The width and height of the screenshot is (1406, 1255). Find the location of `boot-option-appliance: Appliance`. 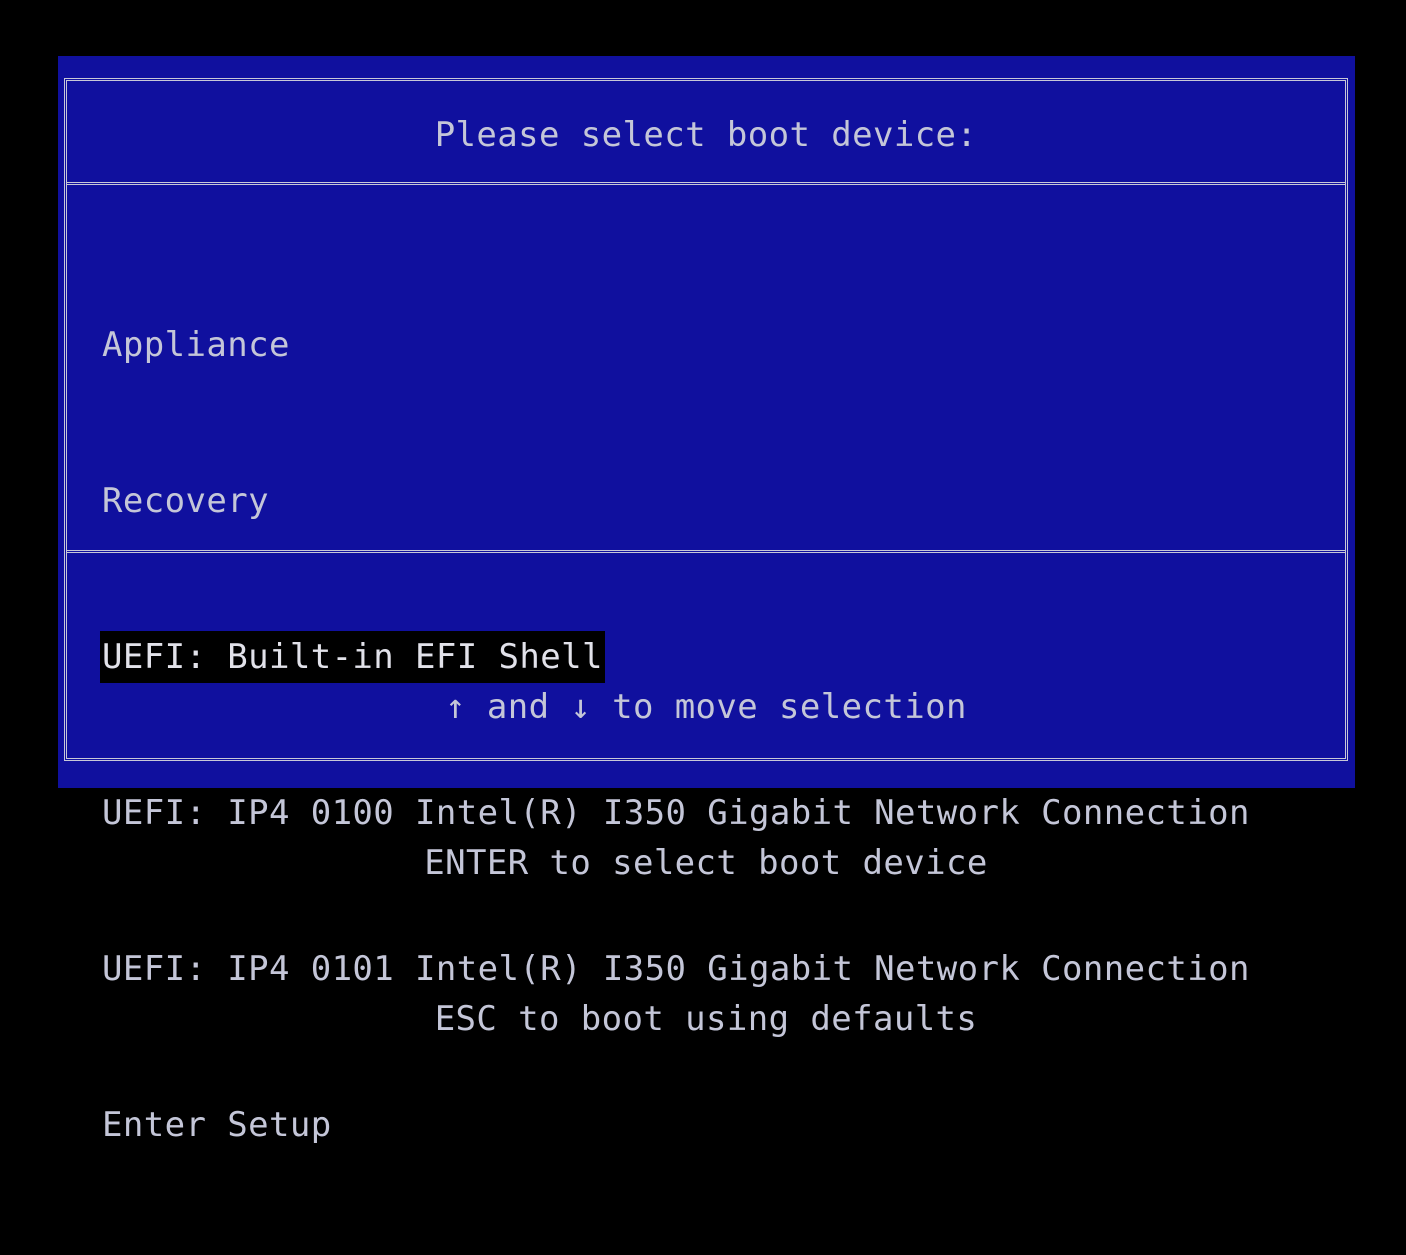

boot-option-appliance: Appliance is located at coordinates (676, 345).